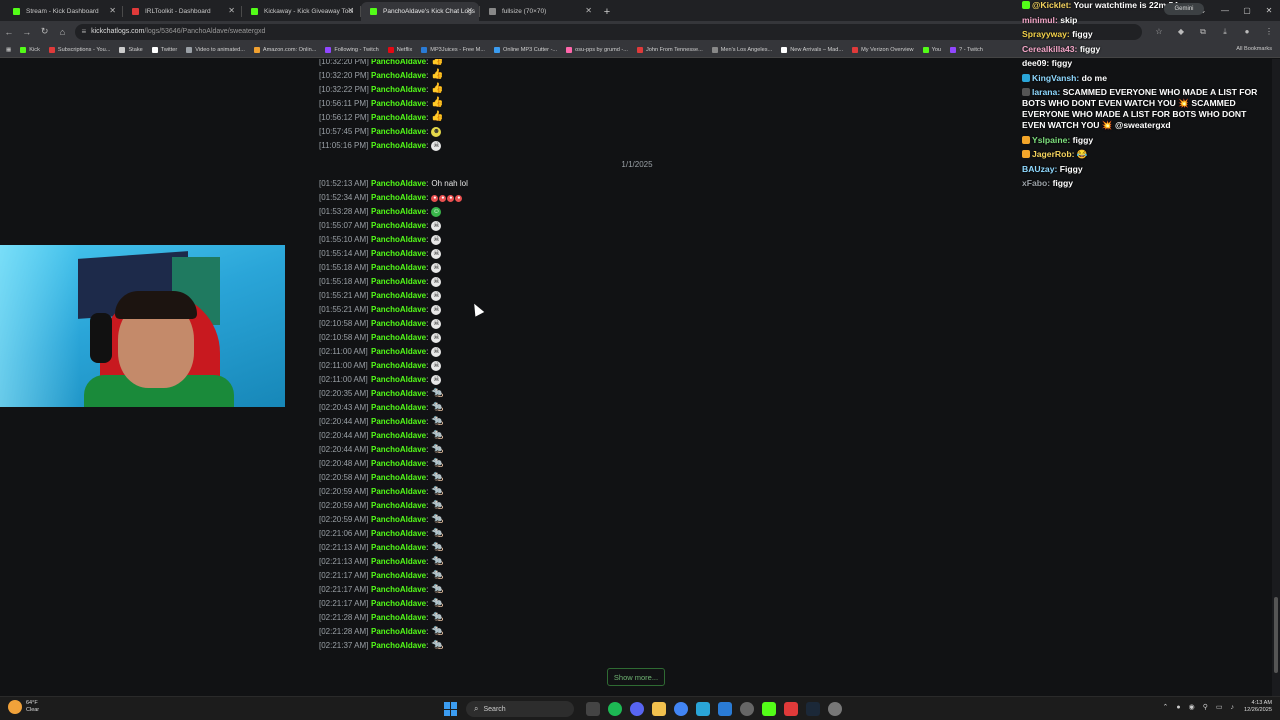 Image resolution: width=1280 pixels, height=720 pixels. Describe the element at coordinates (593, 709) in the screenshot. I see `task-view-icon` at that location.